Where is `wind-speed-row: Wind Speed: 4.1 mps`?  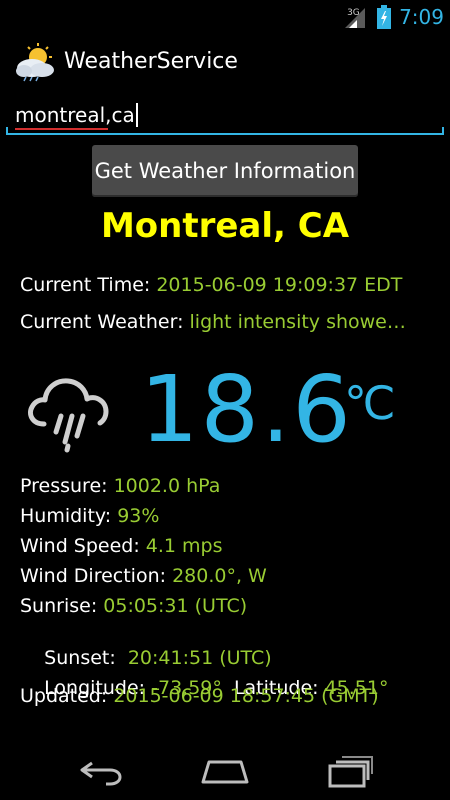 wind-speed-row: Wind Speed: 4.1 mps is located at coordinates (121, 546).